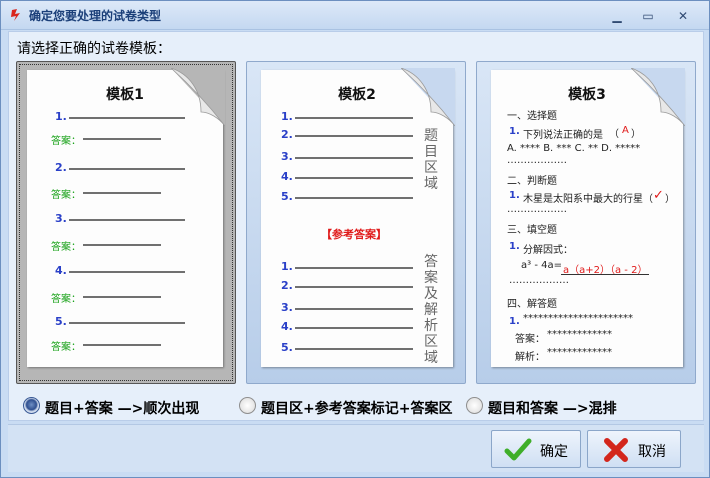 Image resolution: width=710 pixels, height=478 pixels. Describe the element at coordinates (652, 452) in the screenshot. I see `cancel-button-label: 取消` at that location.